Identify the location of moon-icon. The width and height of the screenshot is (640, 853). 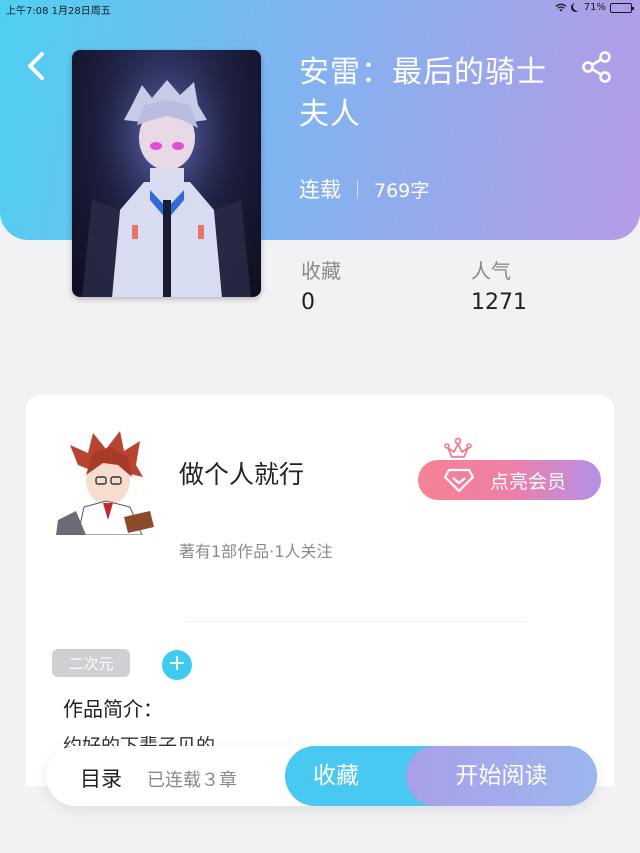
(577, 6).